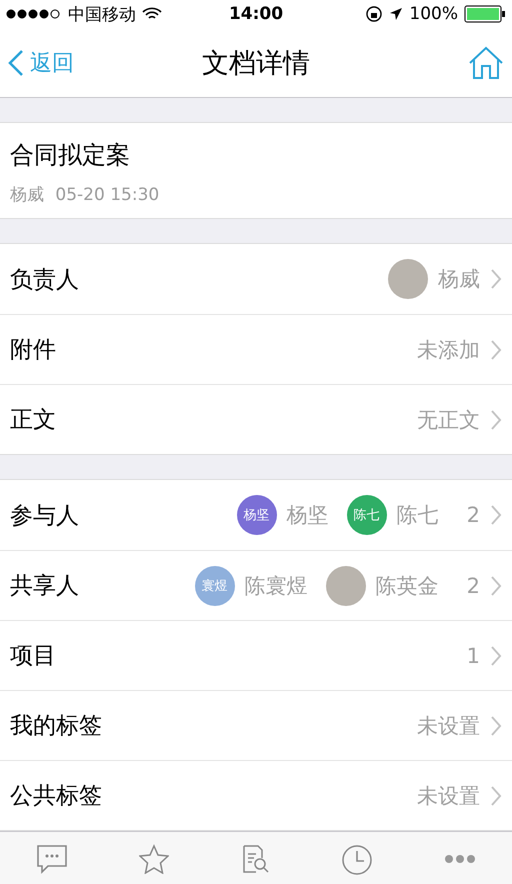 This screenshot has width=512, height=884. I want to click on person-name: 陈英金, so click(407, 586).